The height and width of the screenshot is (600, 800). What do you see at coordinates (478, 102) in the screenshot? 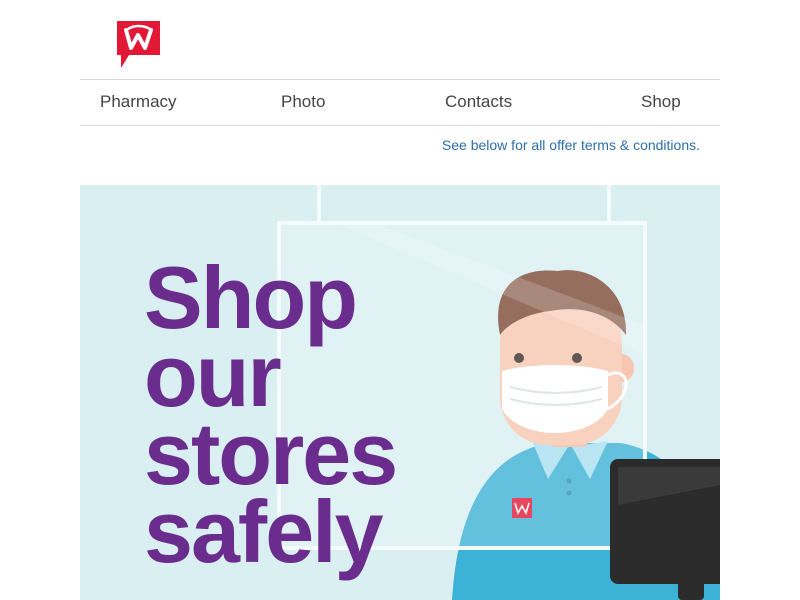
I see `nav-item-contacts: Contacts` at bounding box center [478, 102].